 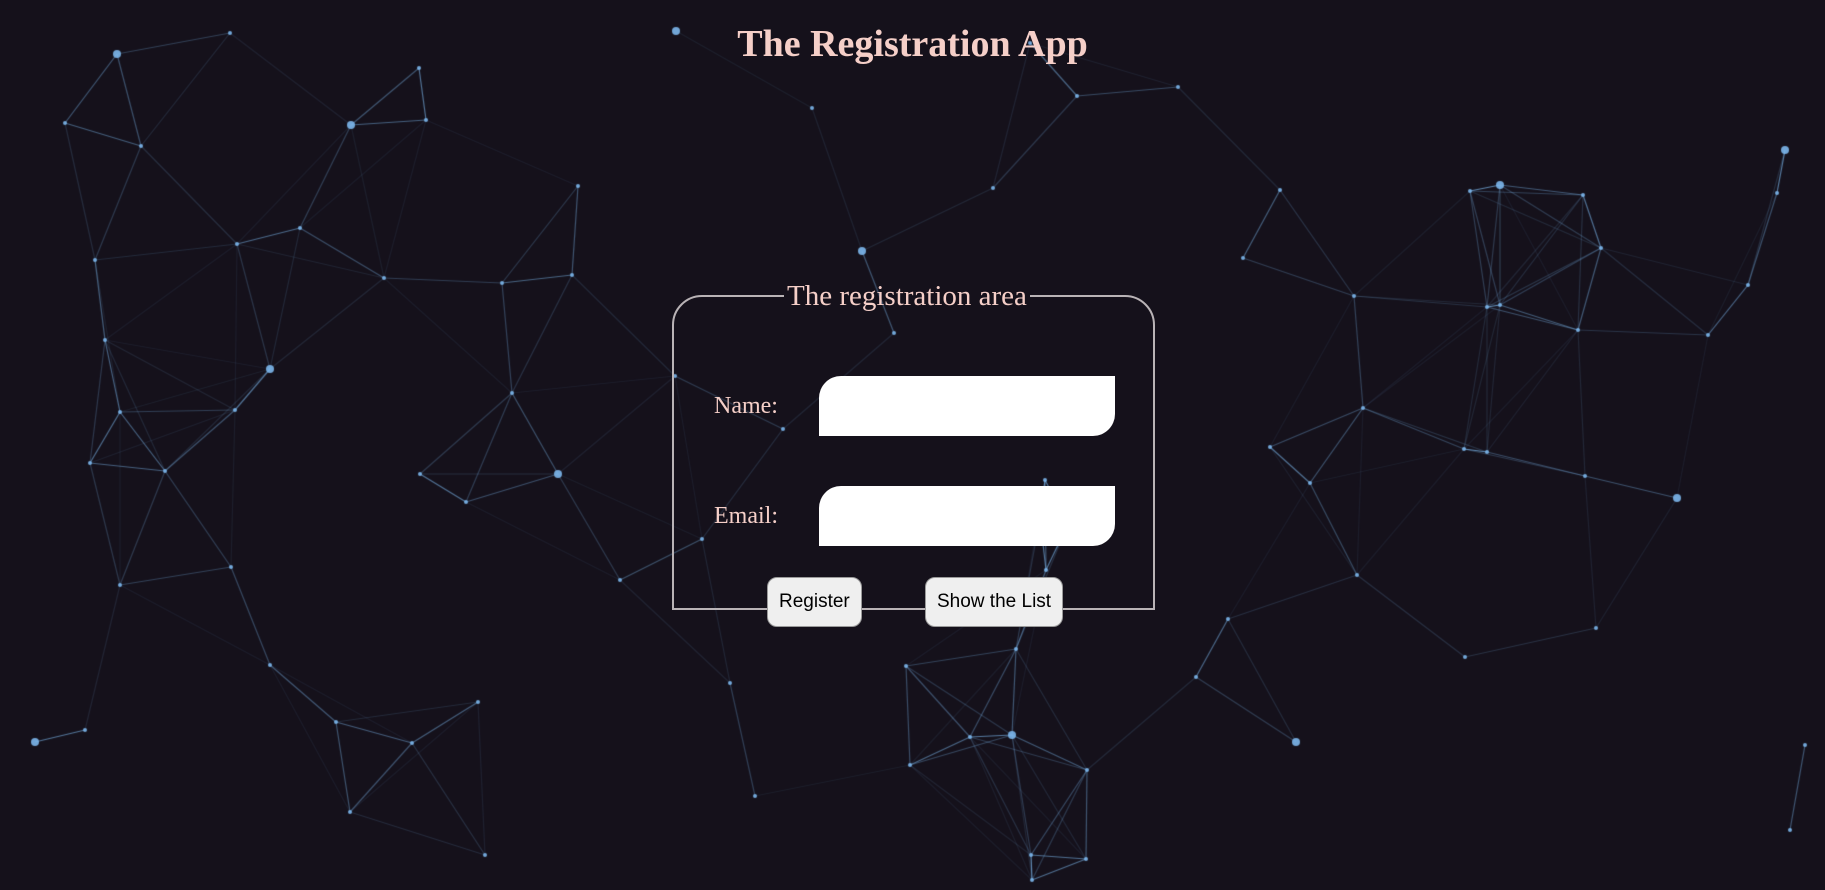 I want to click on name-label: Name:, so click(x=746, y=406).